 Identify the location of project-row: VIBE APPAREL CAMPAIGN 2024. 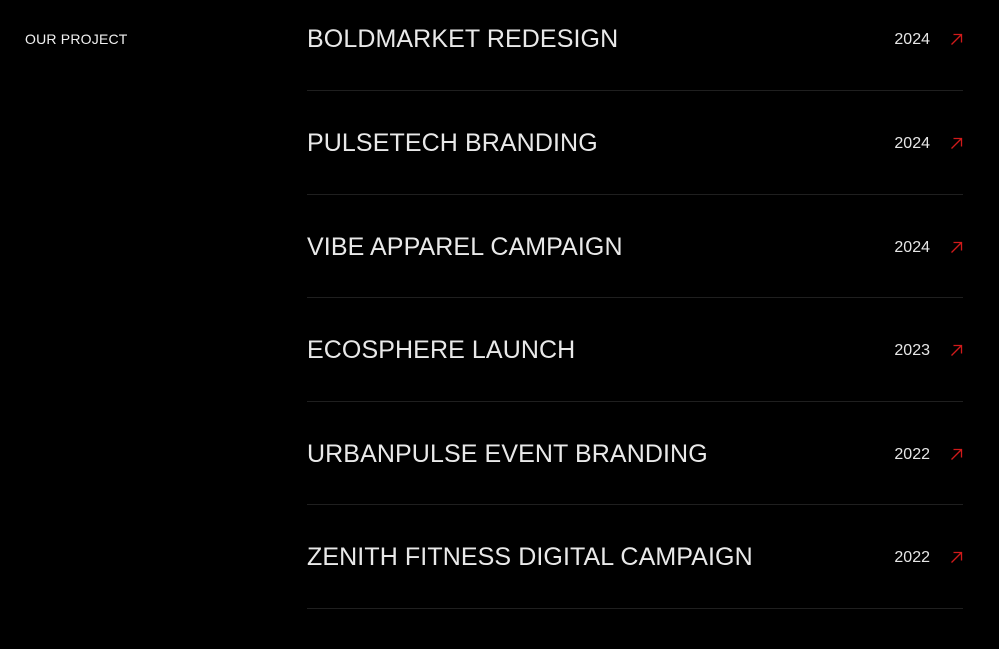
(635, 246).